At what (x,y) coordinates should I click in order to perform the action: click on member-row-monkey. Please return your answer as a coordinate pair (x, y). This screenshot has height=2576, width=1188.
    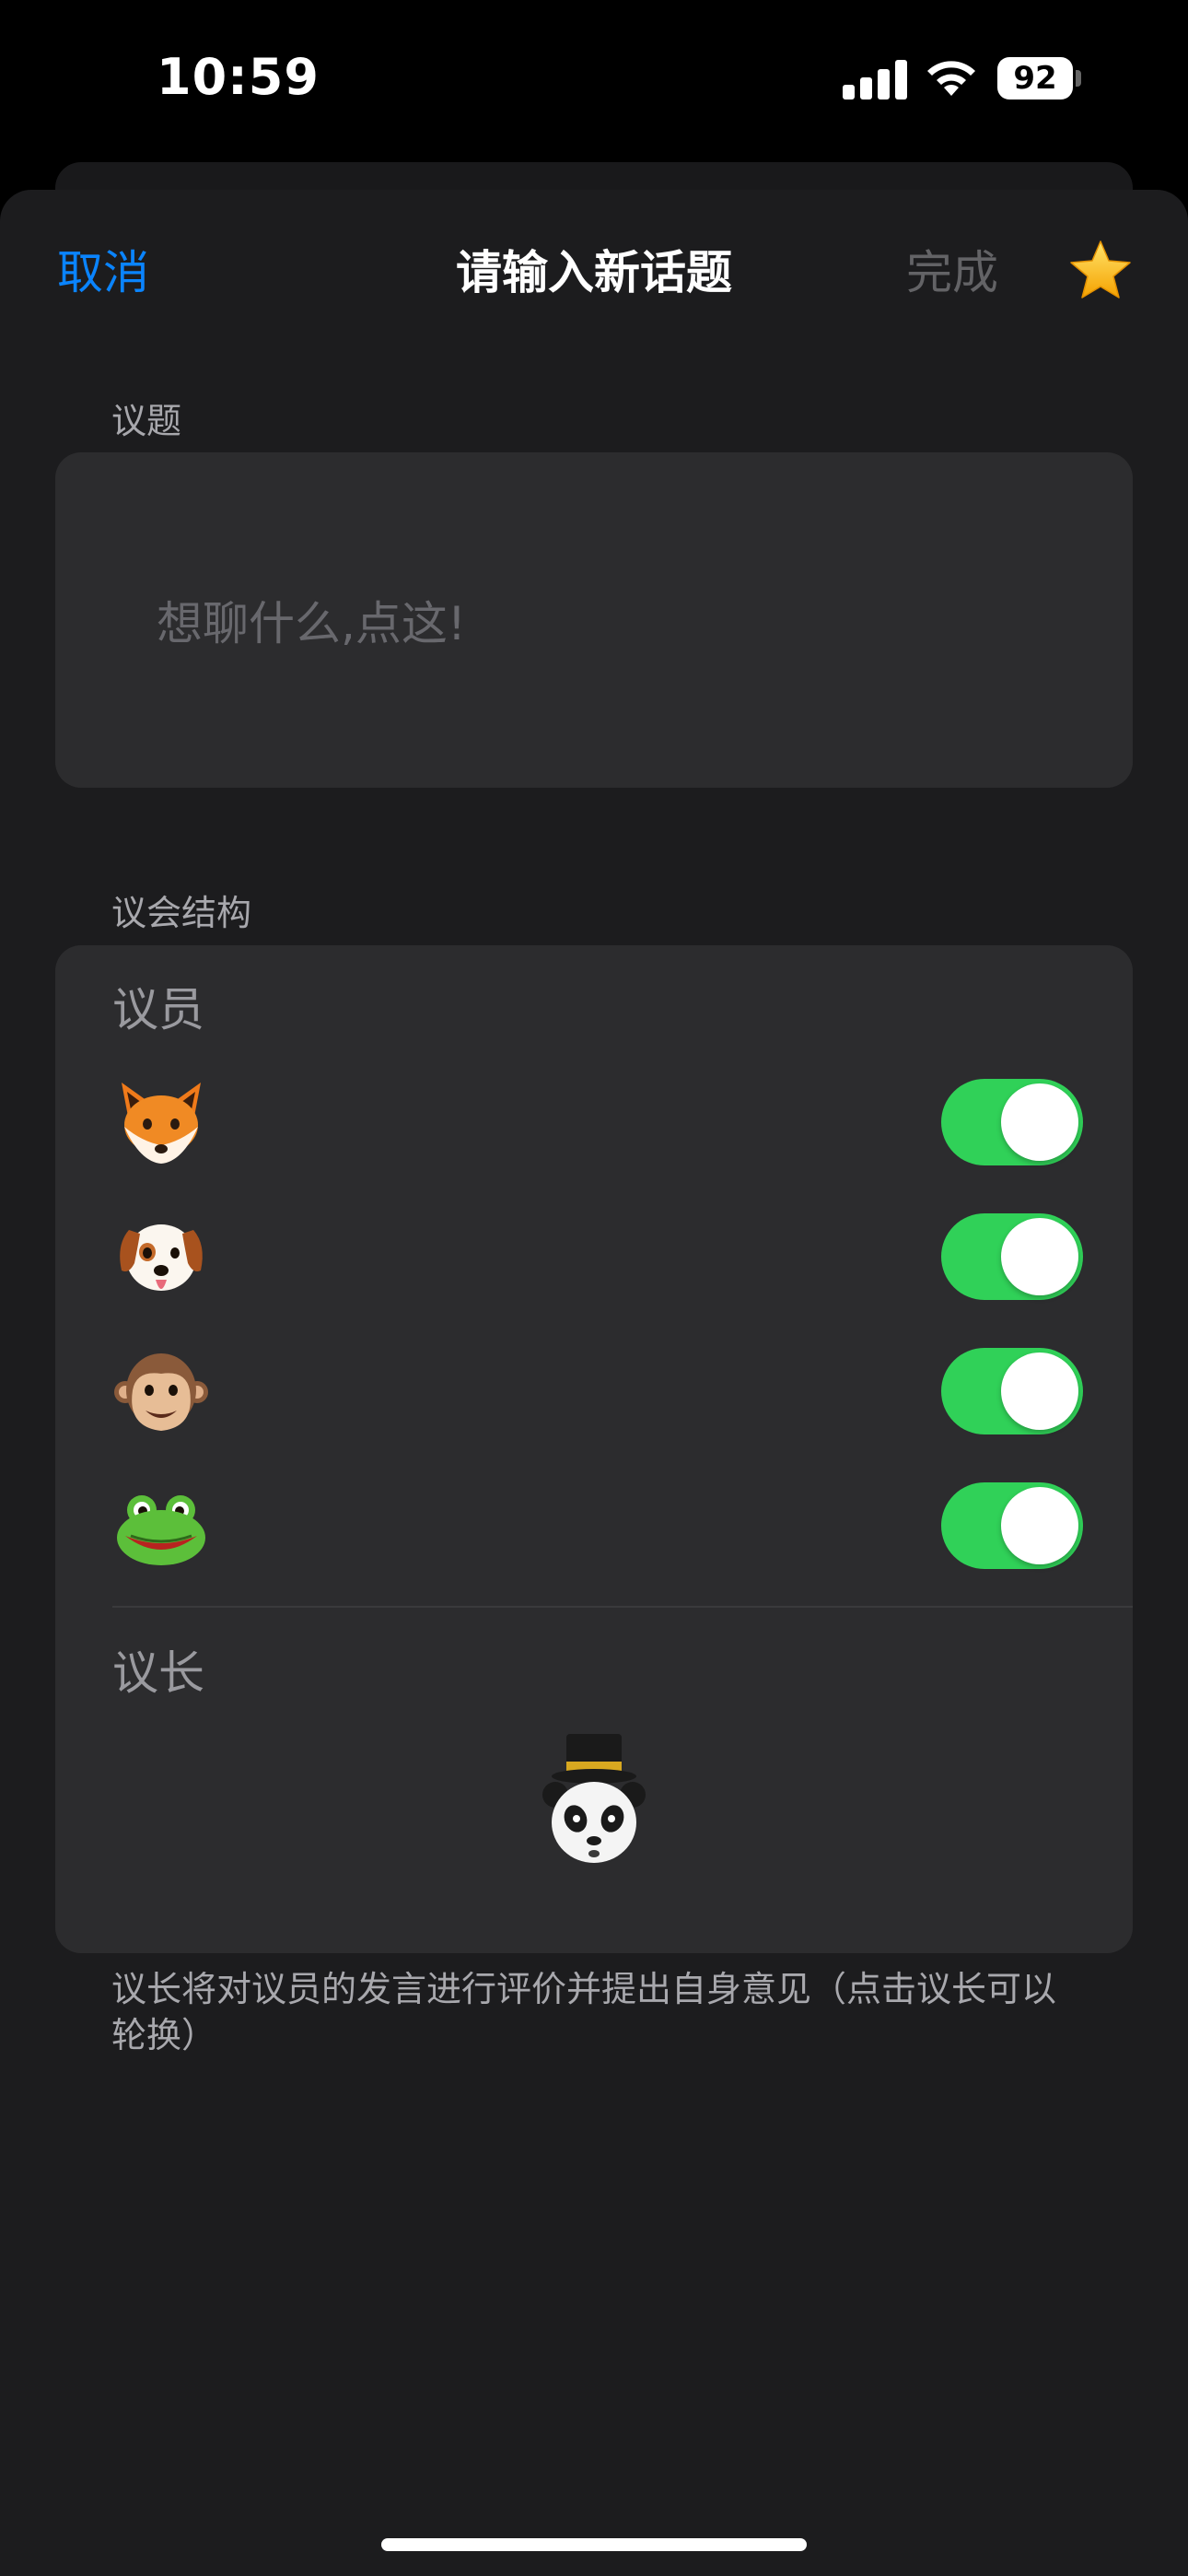
    Looking at the image, I should click on (594, 1386).